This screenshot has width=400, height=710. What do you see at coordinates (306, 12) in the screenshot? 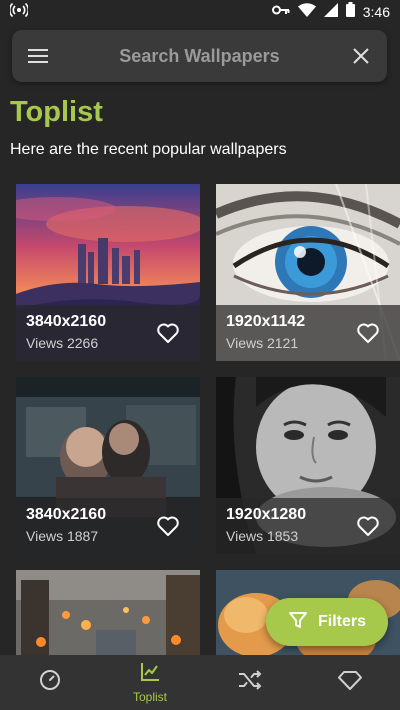
I see `wifi-icon` at bounding box center [306, 12].